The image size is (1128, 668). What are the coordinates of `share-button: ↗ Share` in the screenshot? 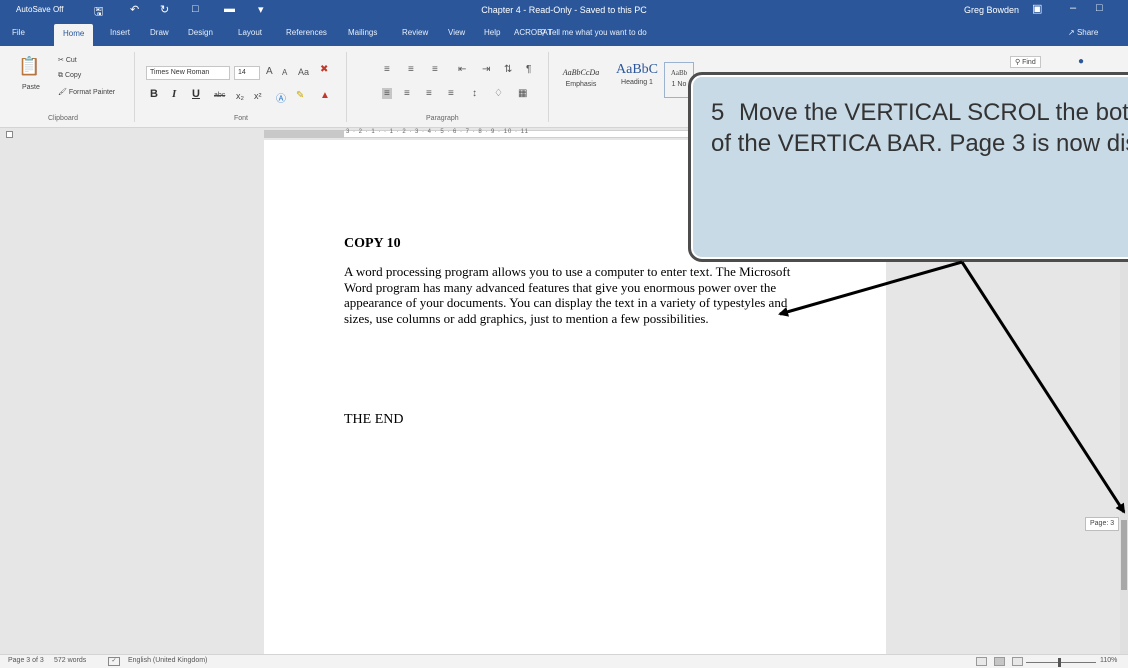 It's located at (1083, 32).